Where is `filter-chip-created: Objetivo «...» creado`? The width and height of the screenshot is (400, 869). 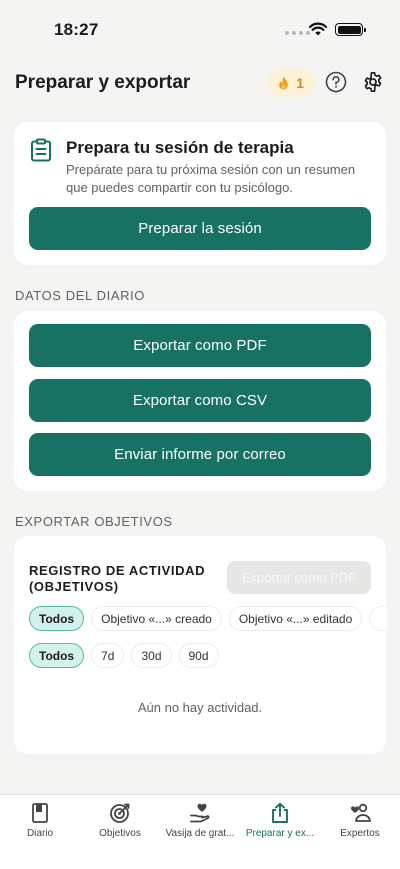
filter-chip-created: Objetivo «...» creado is located at coordinates (156, 618).